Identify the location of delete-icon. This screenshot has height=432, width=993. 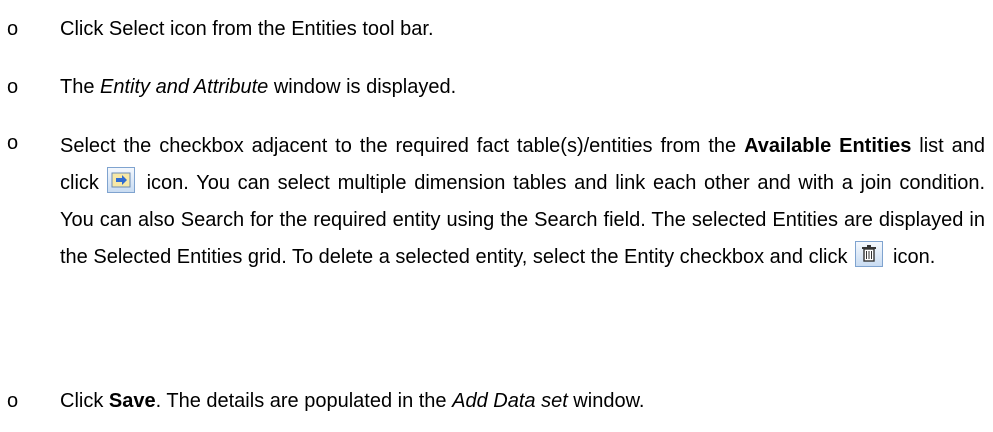
(869, 254).